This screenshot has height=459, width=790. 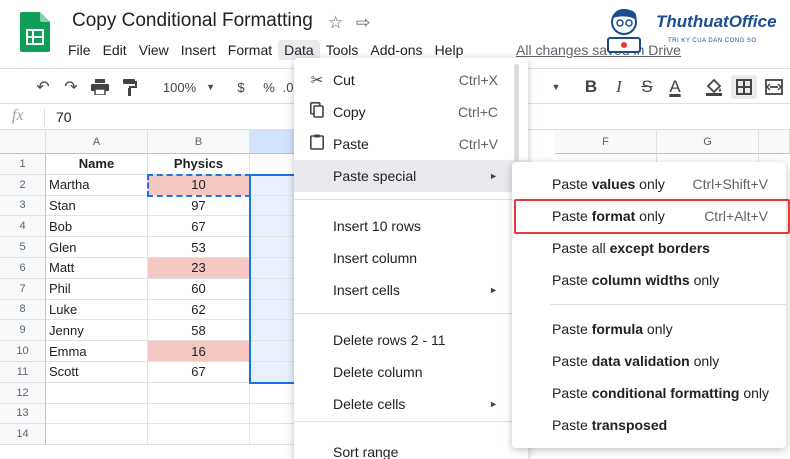 What do you see at coordinates (23, 247) in the screenshot?
I see `row-header: 5` at bounding box center [23, 247].